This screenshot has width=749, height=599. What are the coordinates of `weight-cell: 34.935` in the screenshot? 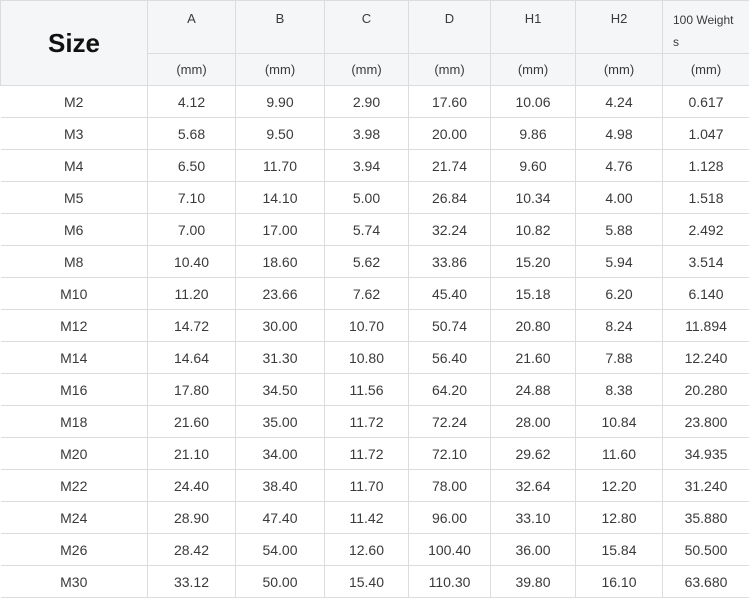 It's located at (705, 453).